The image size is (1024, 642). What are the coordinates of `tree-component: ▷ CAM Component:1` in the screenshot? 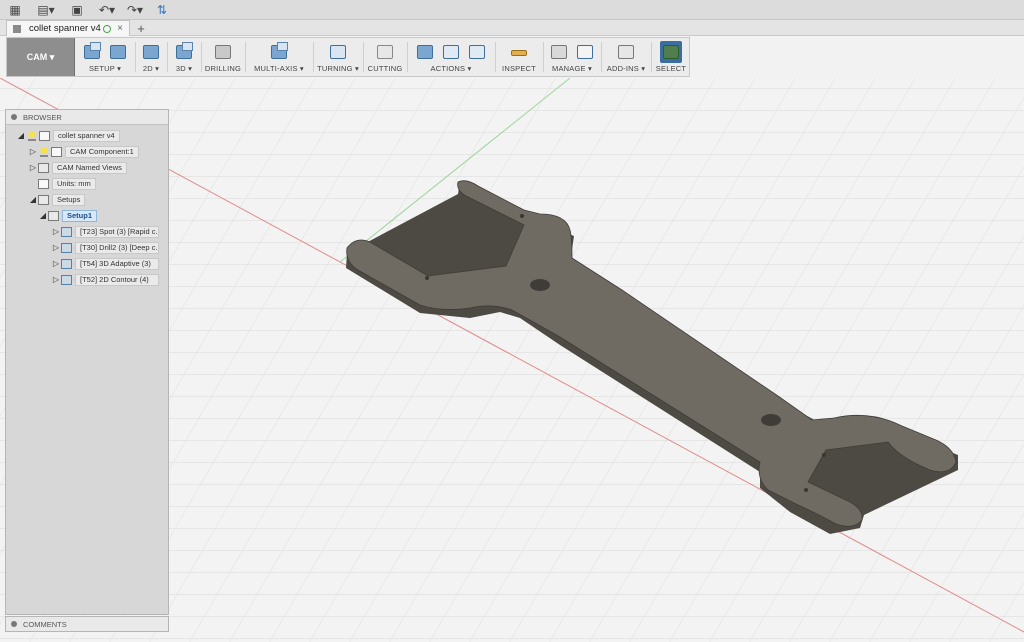 It's located at (83, 151).